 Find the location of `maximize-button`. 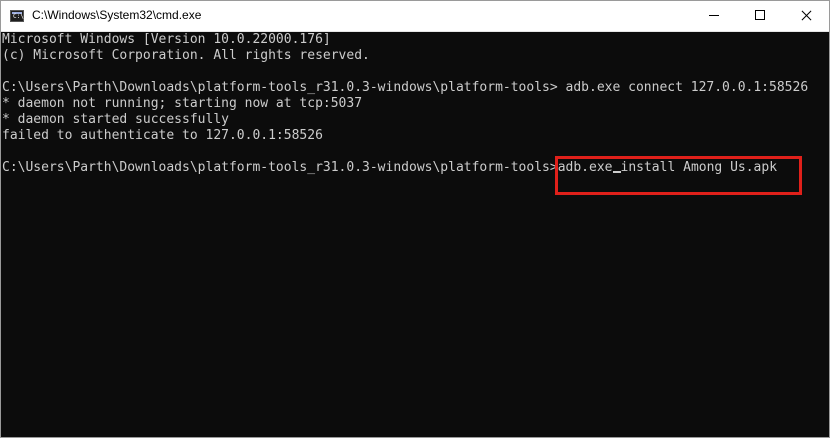

maximize-button is located at coordinates (760, 16).